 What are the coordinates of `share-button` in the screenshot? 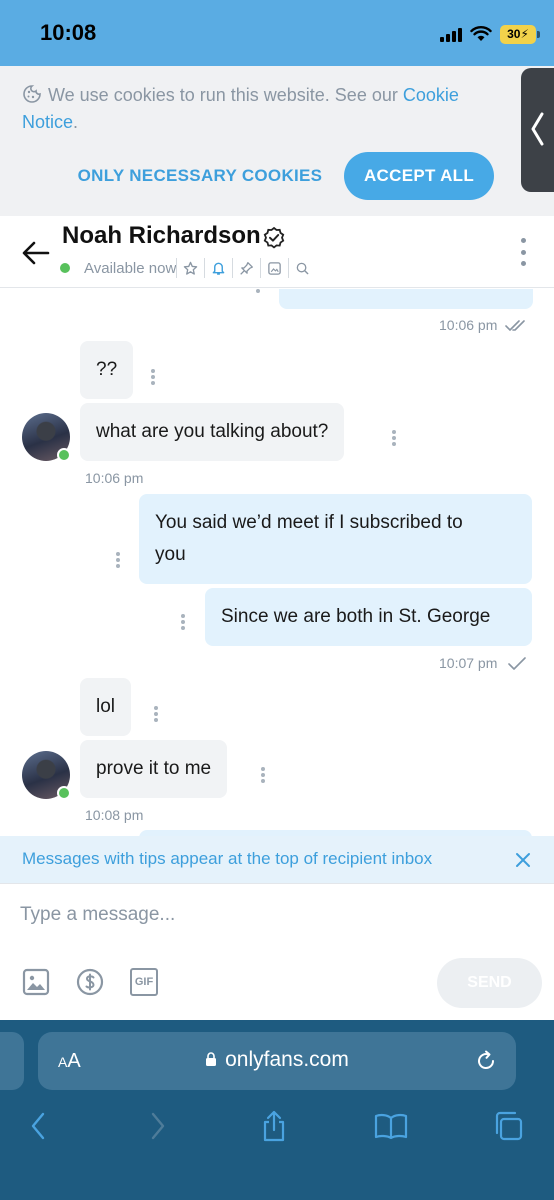 It's located at (274, 1126).